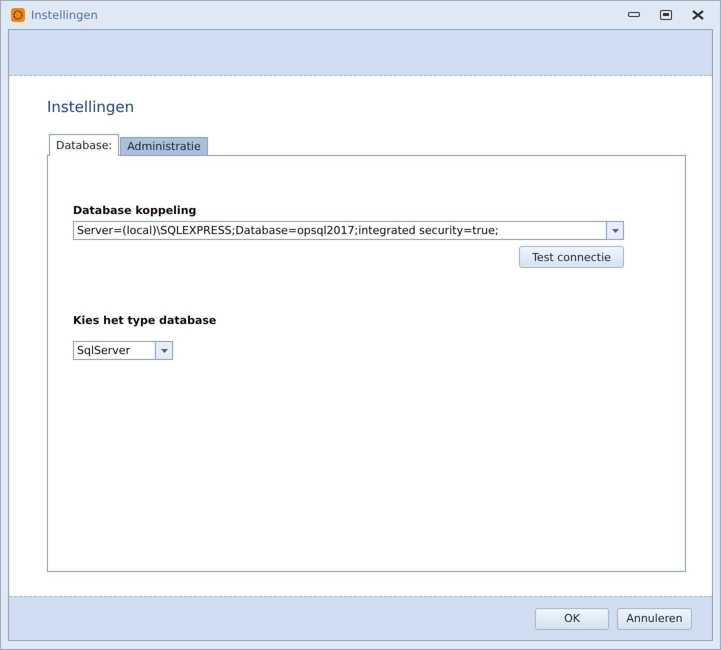  Describe the element at coordinates (18, 15) in the screenshot. I see `app-icon` at that location.